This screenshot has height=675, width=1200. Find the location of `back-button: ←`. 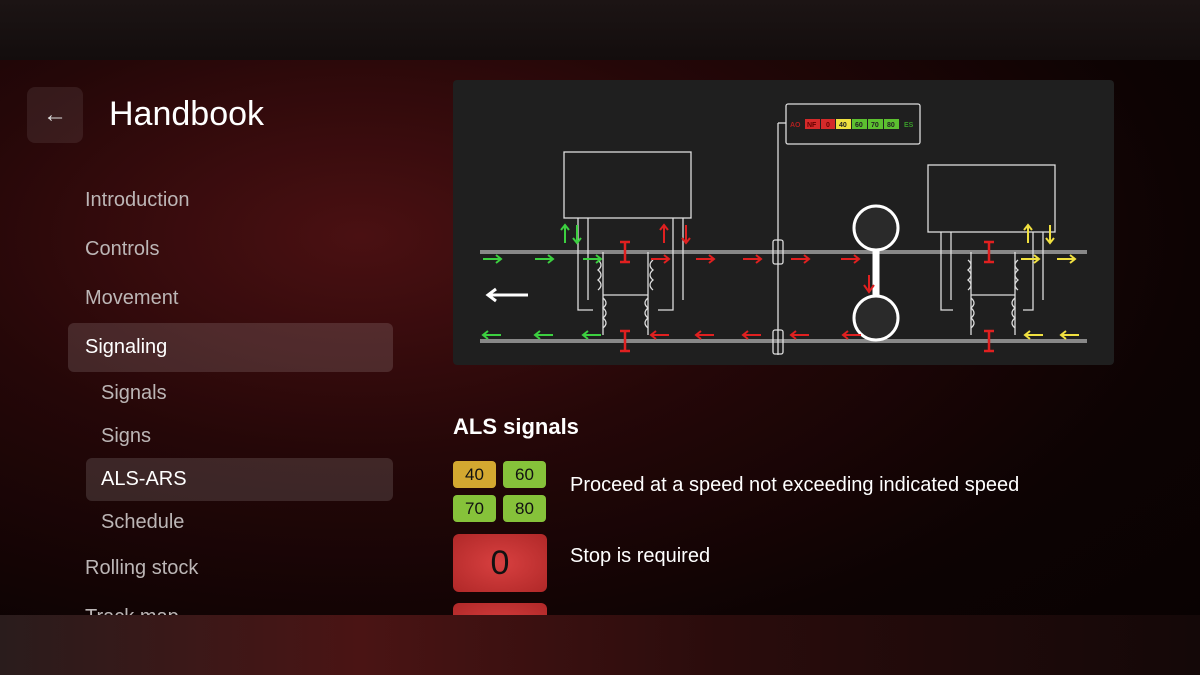

back-button: ← is located at coordinates (55, 115).